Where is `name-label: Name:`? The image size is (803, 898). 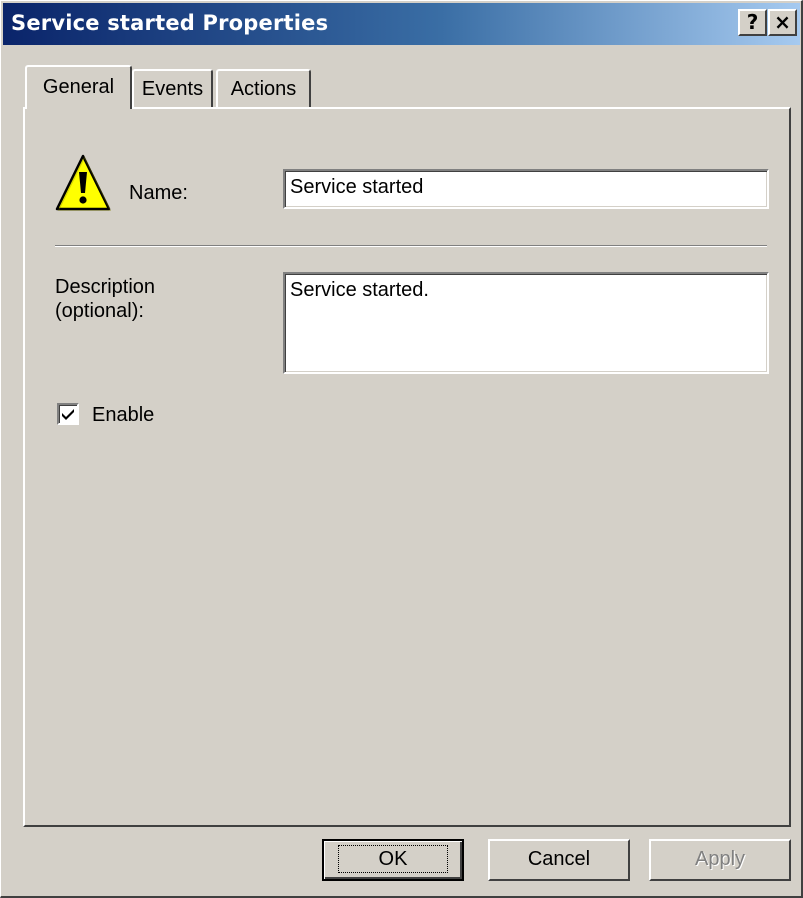
name-label: Name: is located at coordinates (158, 193).